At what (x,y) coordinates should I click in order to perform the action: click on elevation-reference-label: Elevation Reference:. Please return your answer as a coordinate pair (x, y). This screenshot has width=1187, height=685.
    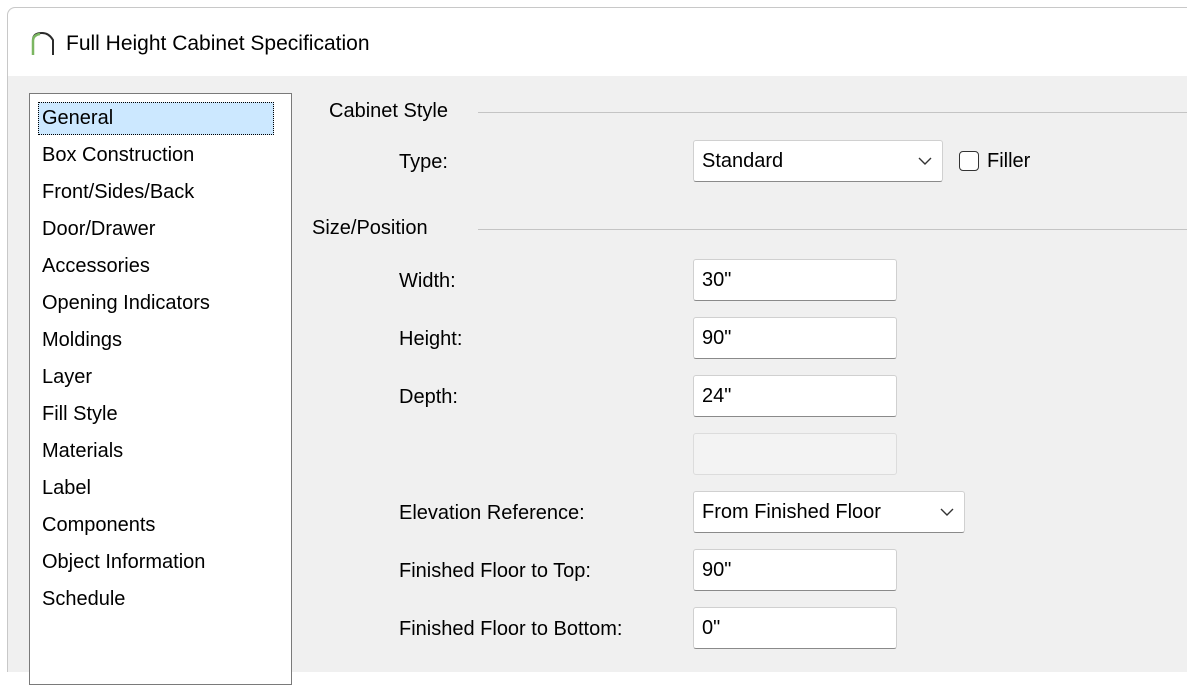
    Looking at the image, I should click on (492, 513).